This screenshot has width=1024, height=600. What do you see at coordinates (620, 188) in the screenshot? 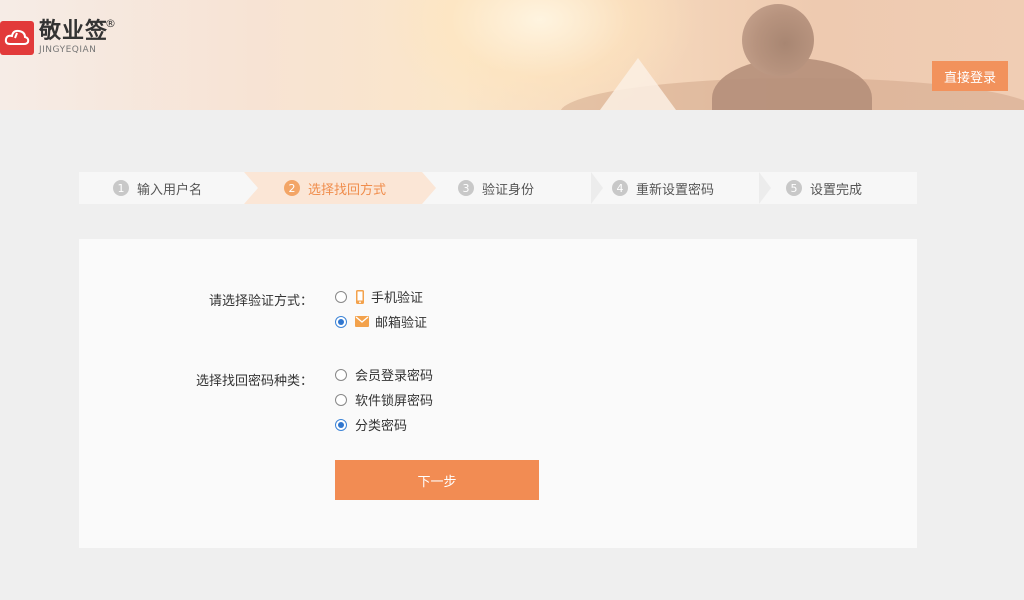
I see `step-number: 4` at bounding box center [620, 188].